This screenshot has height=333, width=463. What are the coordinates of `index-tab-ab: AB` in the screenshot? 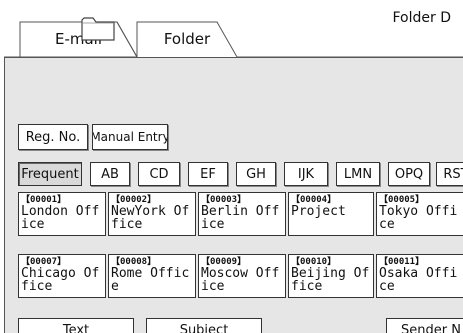 It's located at (110, 174).